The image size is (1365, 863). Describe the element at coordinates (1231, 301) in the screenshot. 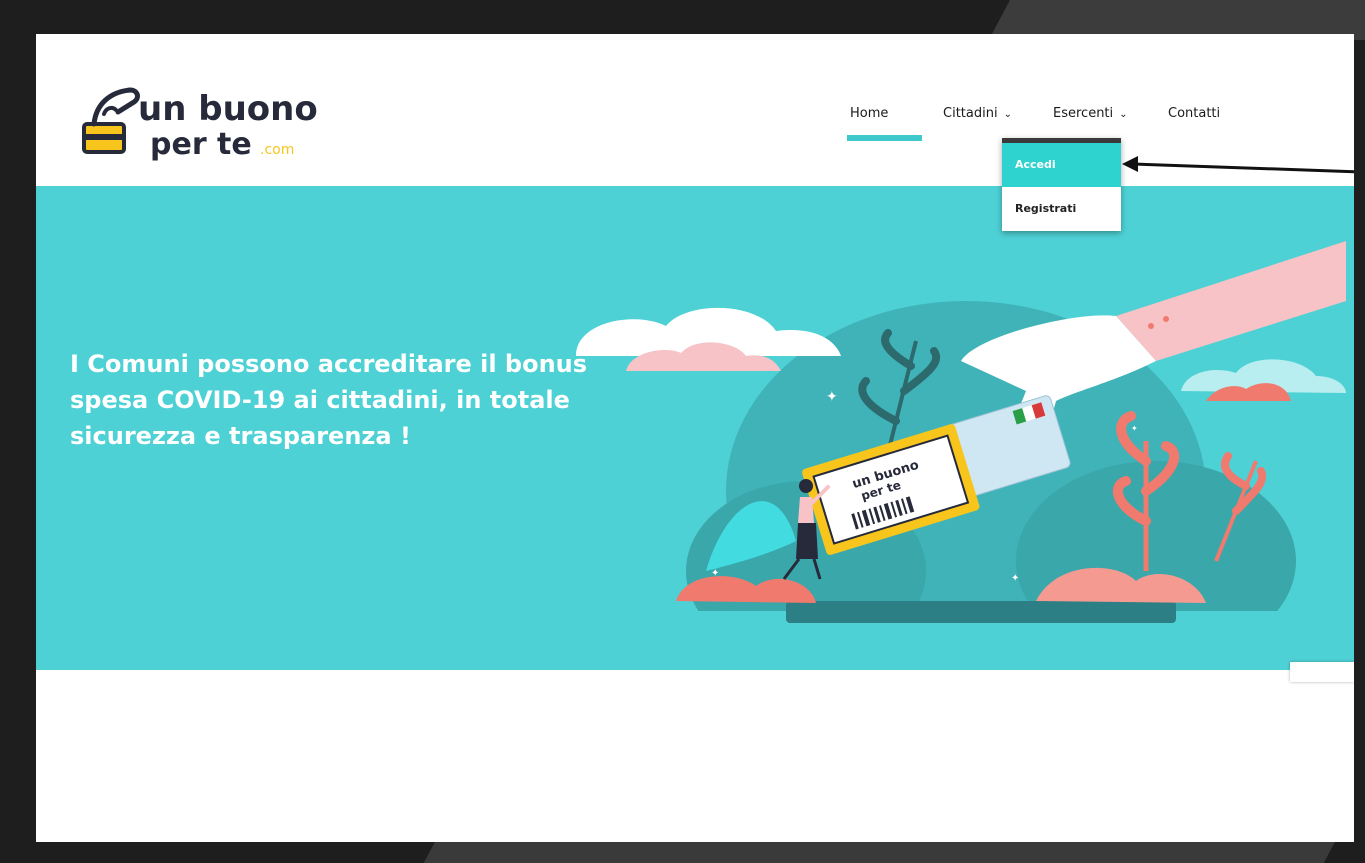

I see `arm-sleeve` at that location.